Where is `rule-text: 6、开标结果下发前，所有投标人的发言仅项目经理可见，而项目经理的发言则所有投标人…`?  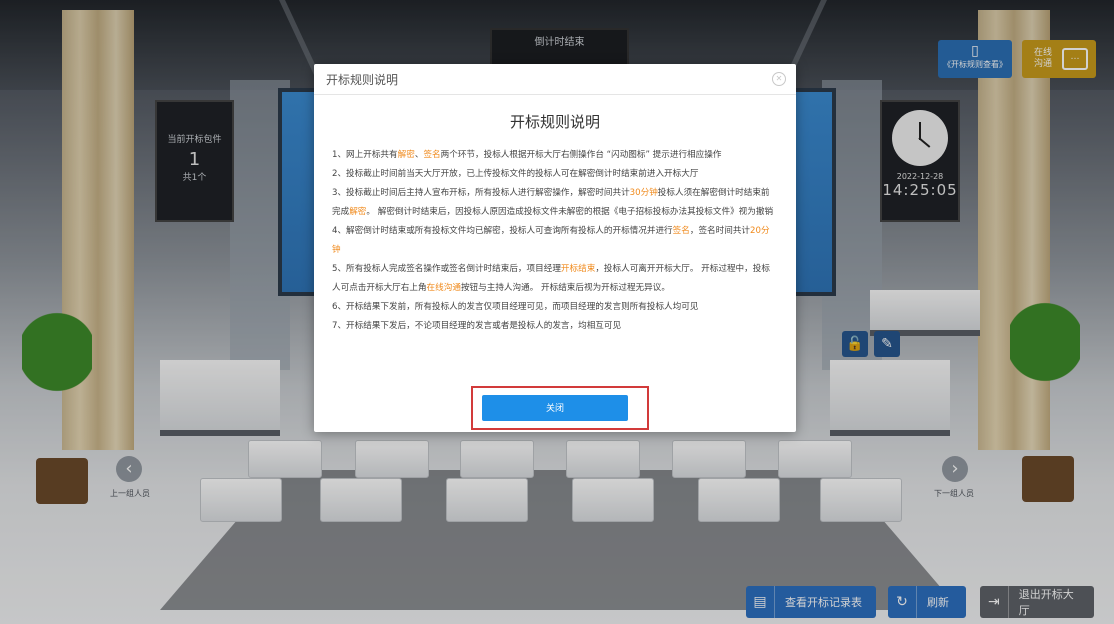 rule-text: 6、开标结果下发前，所有投标人的发言仅项目经理可见，而项目经理的发言则所有投标人… is located at coordinates (515, 307).